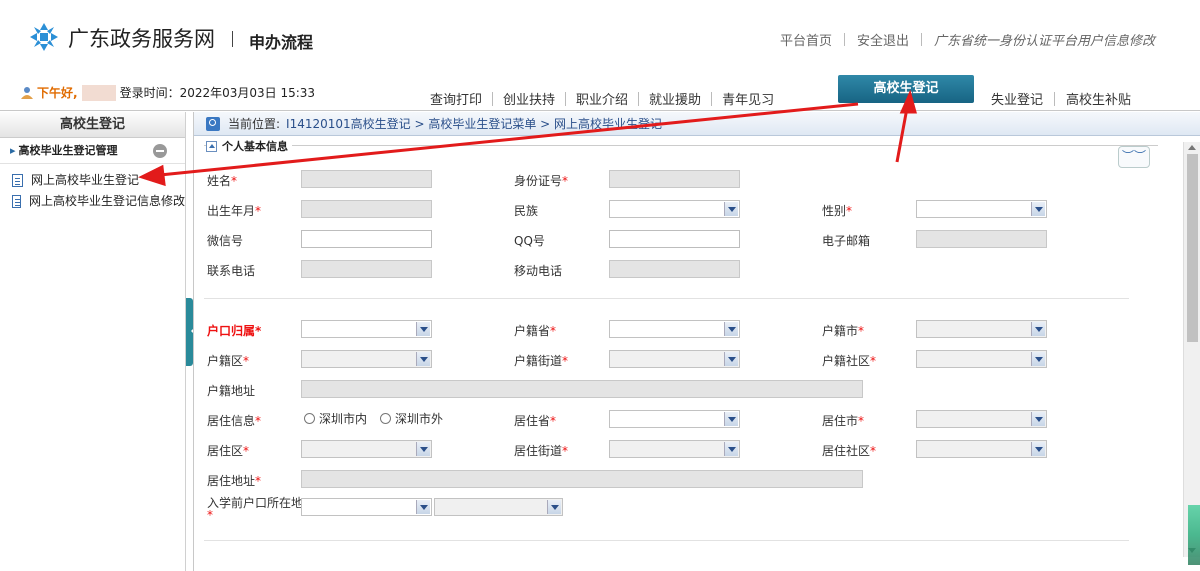  Describe the element at coordinates (674, 449) in the screenshot. I see `residence-street-select` at that location.